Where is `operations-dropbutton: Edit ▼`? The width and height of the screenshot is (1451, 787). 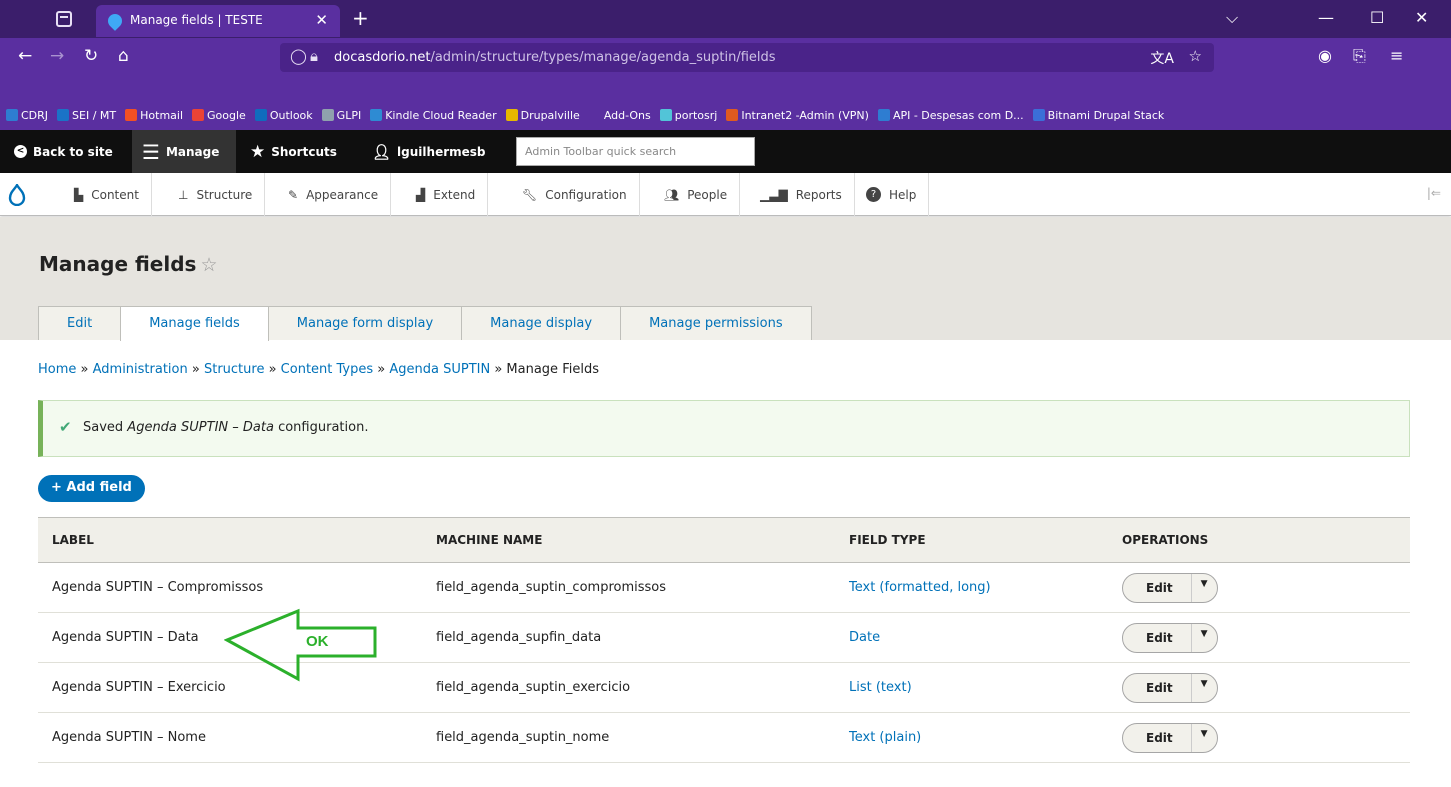 operations-dropbutton: Edit ▼ is located at coordinates (1170, 637).